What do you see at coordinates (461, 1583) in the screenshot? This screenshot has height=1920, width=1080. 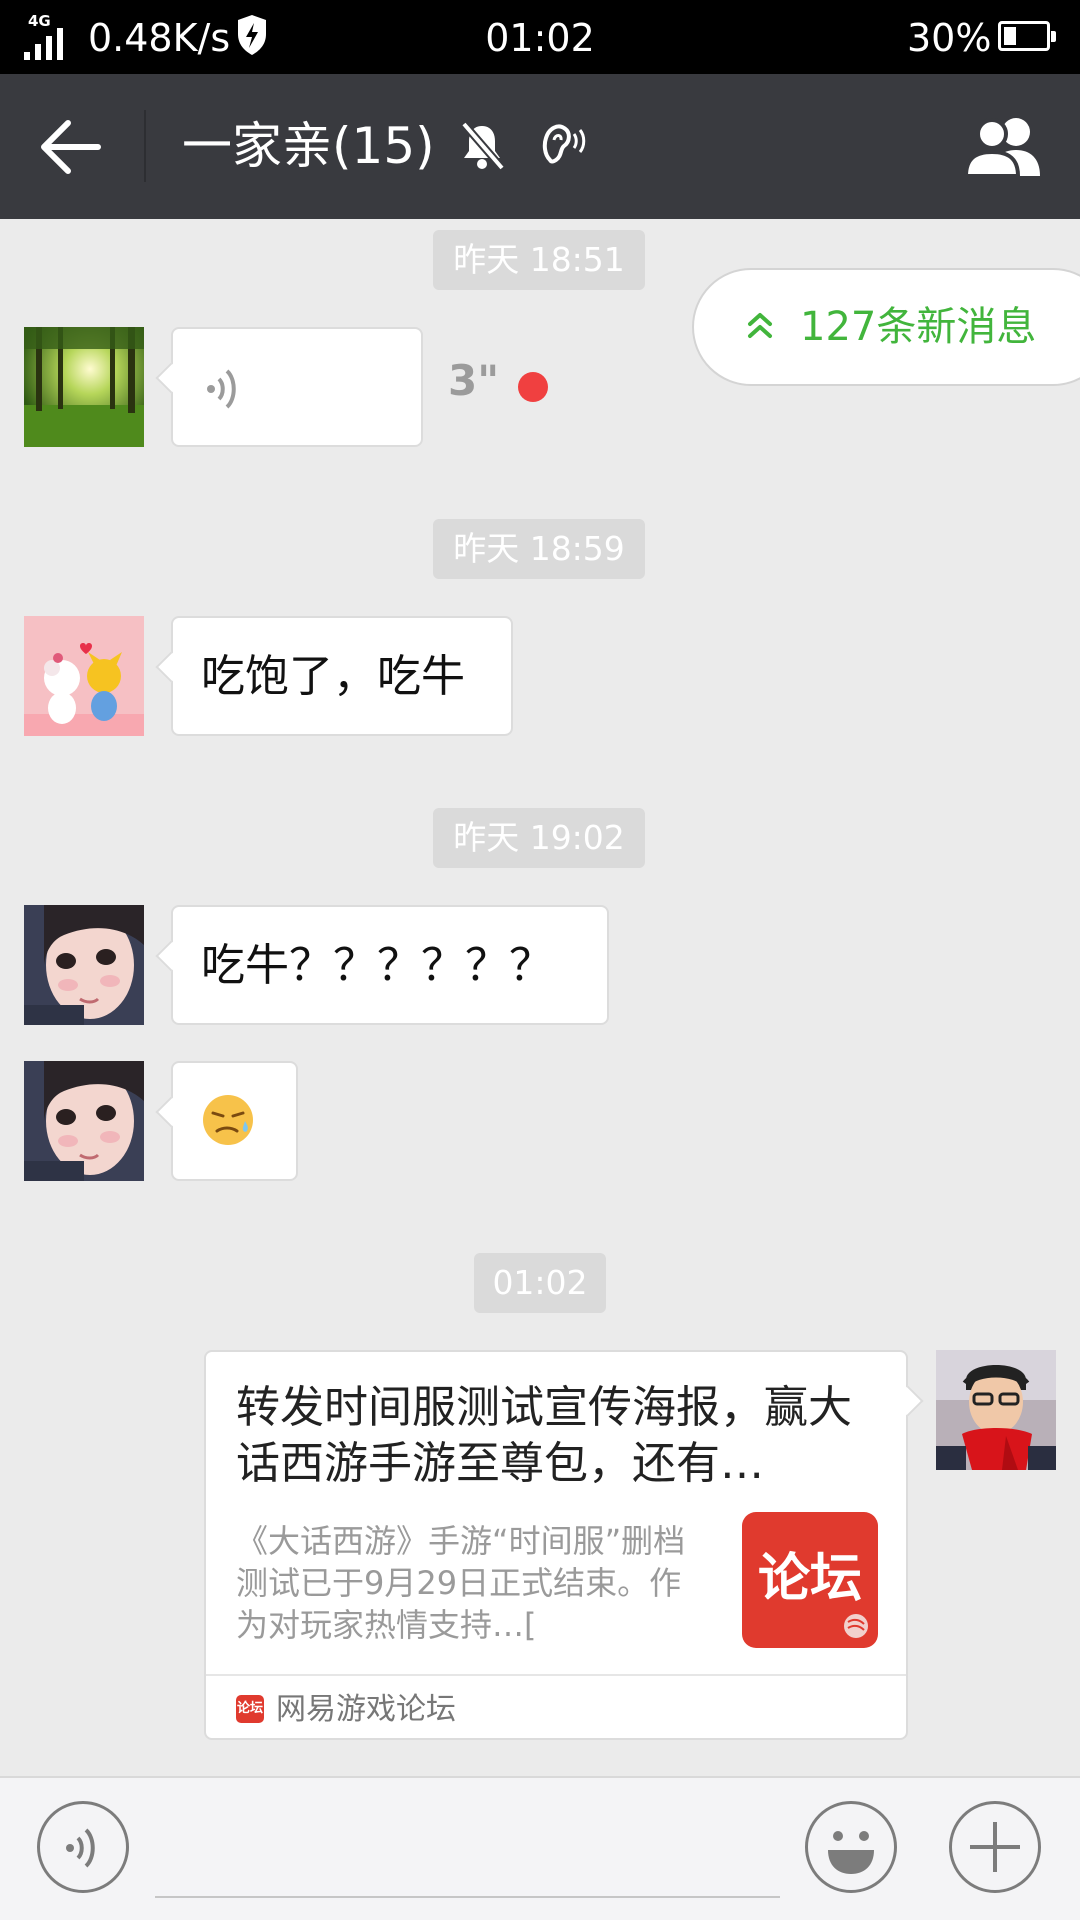 I see `link-card-description: 《大话西游》手游“时间服”删档测试已于9月29日正式结束。作为对玩家热情支持…[` at bounding box center [461, 1583].